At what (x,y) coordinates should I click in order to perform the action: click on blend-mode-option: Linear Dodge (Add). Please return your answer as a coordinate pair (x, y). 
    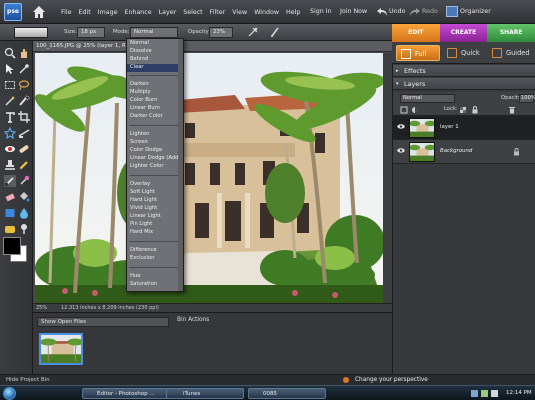
    Looking at the image, I should click on (155, 159).